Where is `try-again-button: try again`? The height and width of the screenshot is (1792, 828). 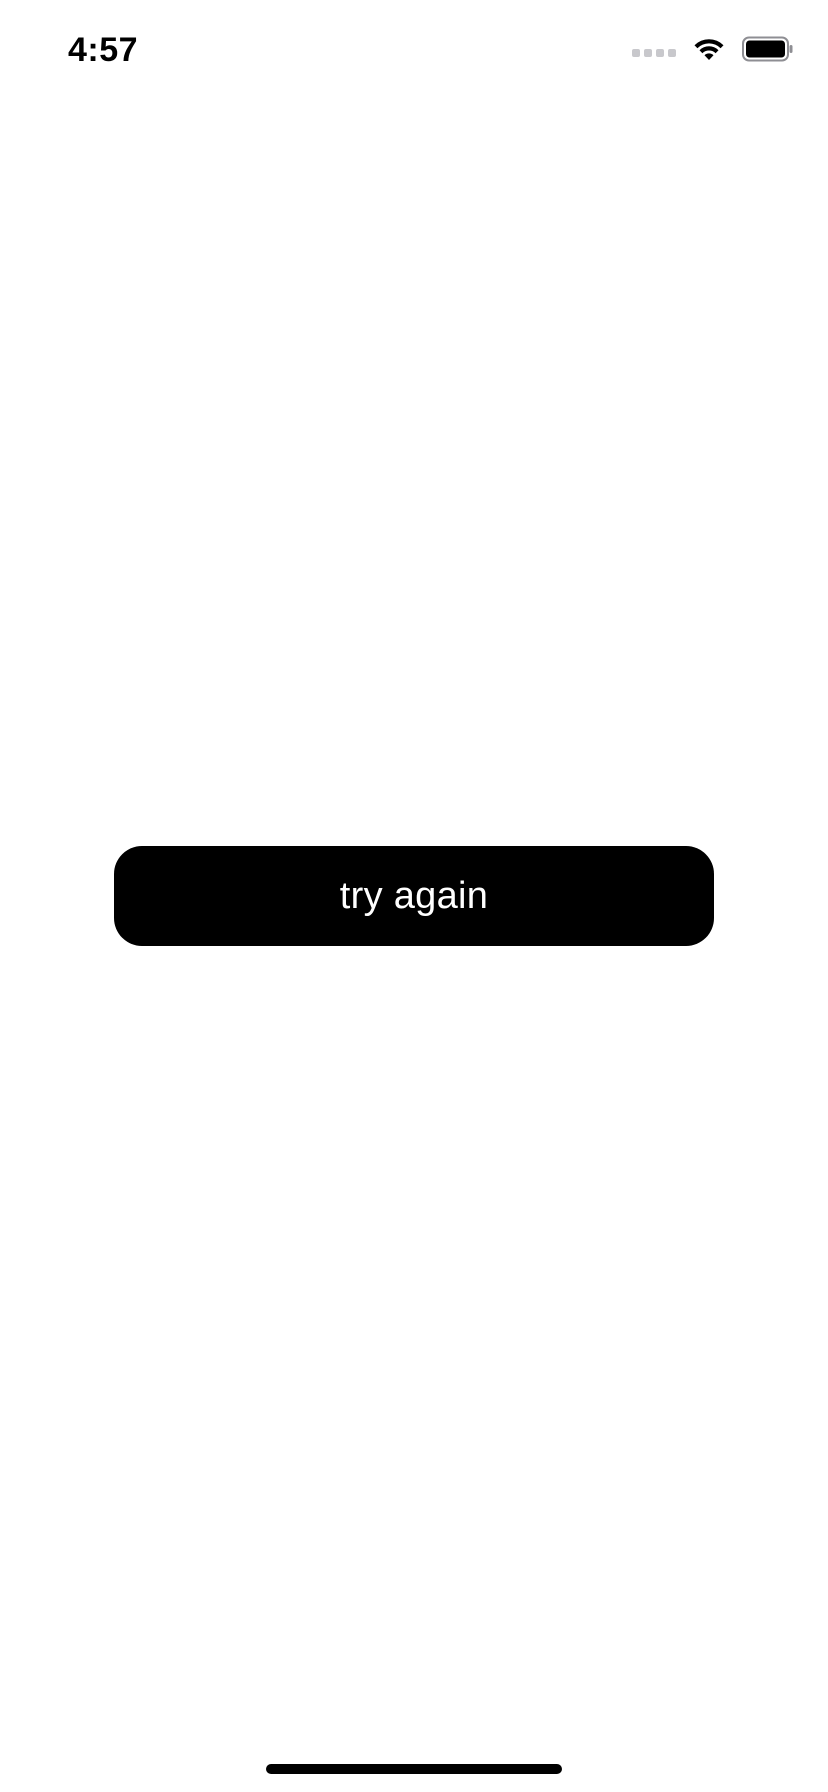
try-again-button: try again is located at coordinates (414, 896).